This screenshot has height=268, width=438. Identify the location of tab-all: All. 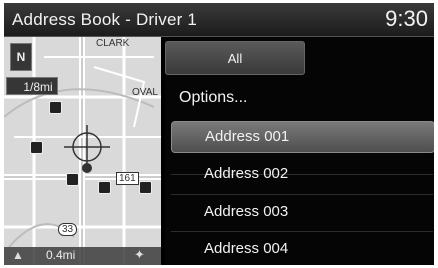
(235, 58).